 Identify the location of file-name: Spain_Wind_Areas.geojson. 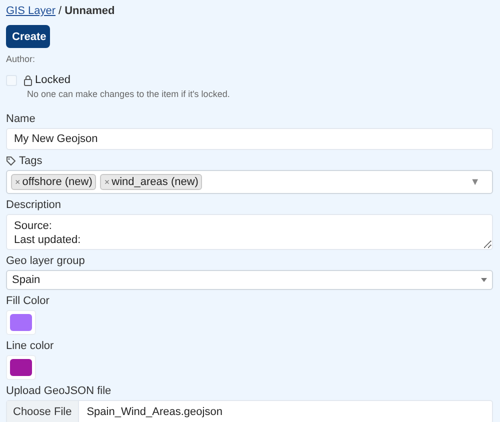
(154, 412).